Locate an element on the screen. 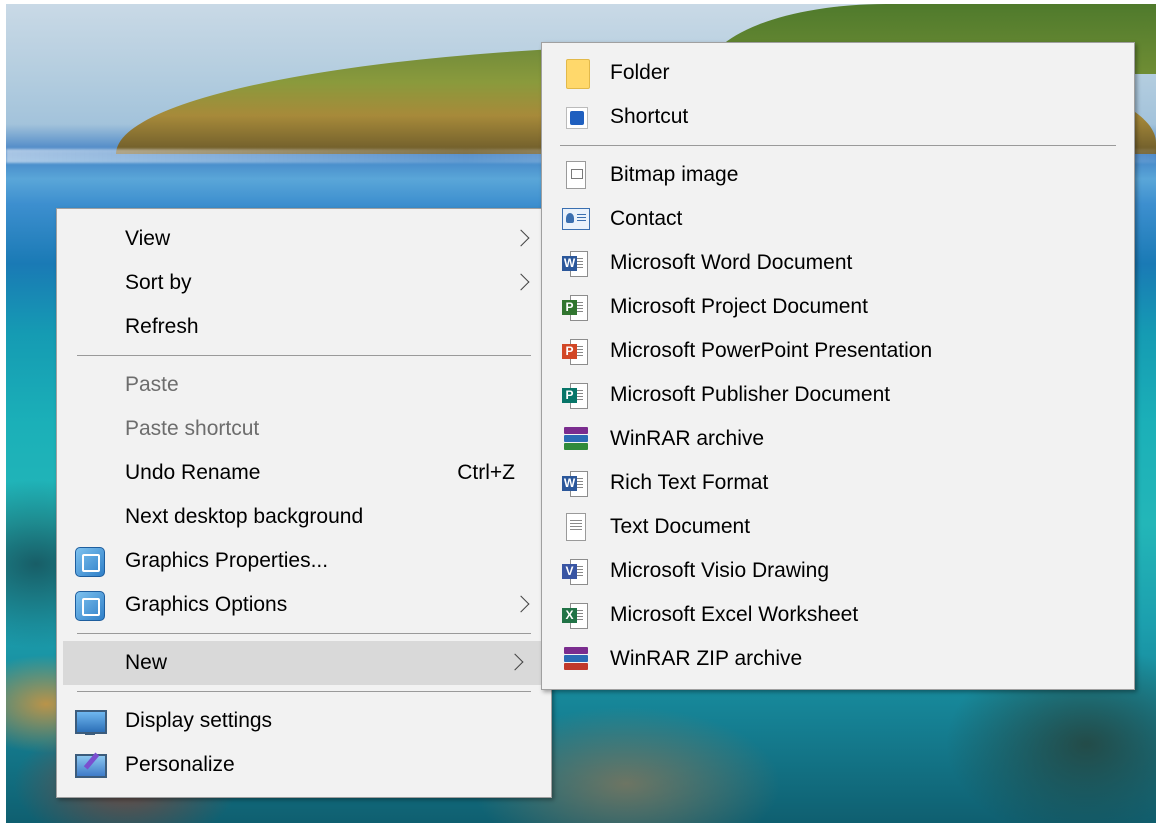  project-icon: P is located at coordinates (575, 307).